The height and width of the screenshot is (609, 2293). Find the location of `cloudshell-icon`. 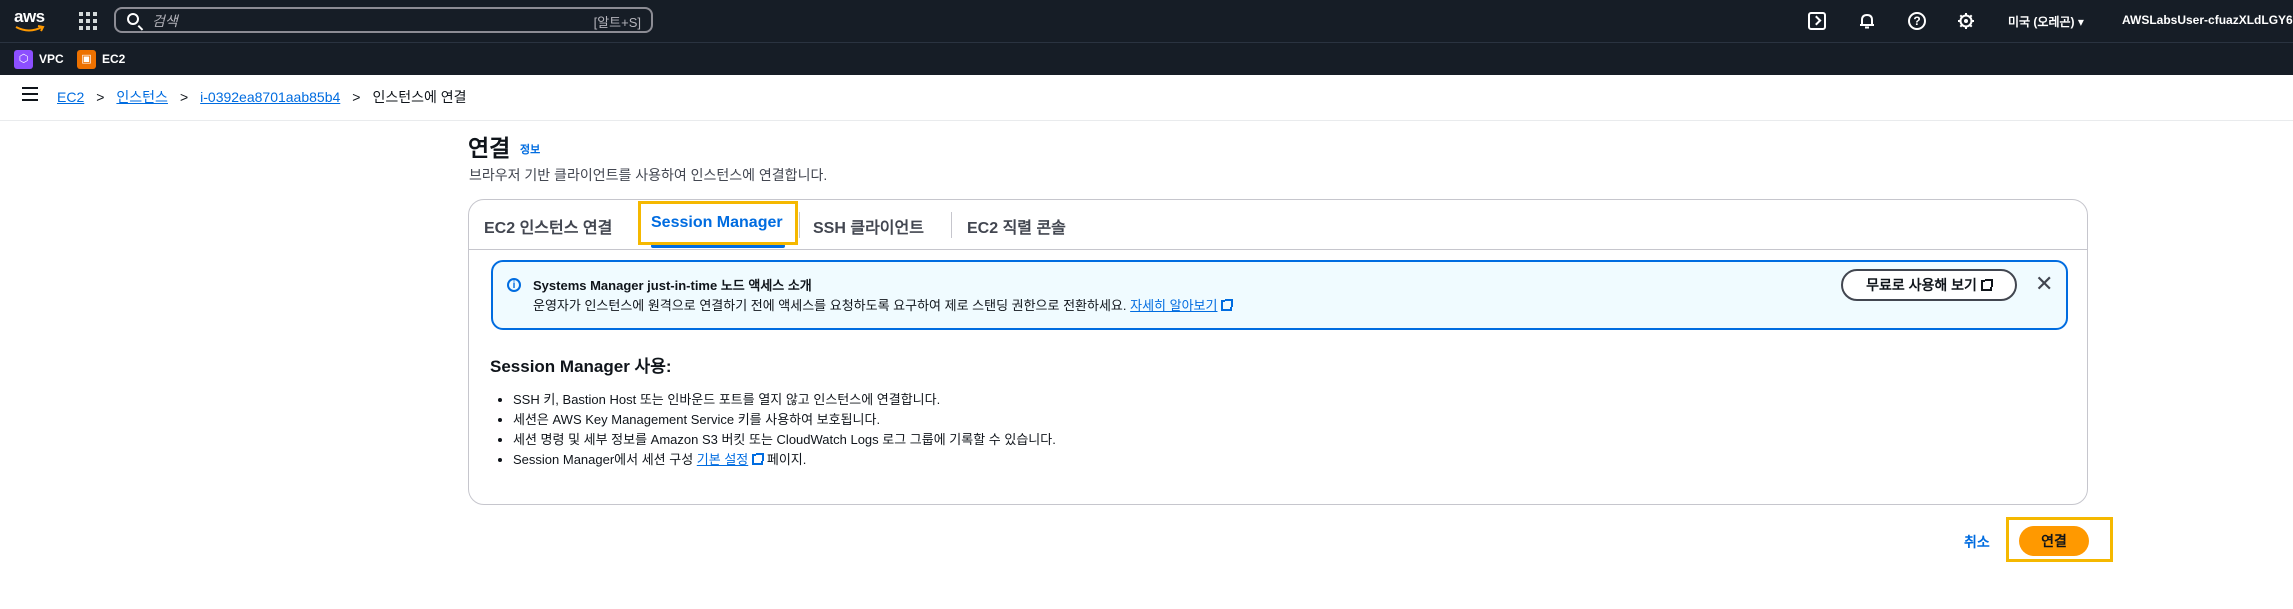

cloudshell-icon is located at coordinates (1817, 21).